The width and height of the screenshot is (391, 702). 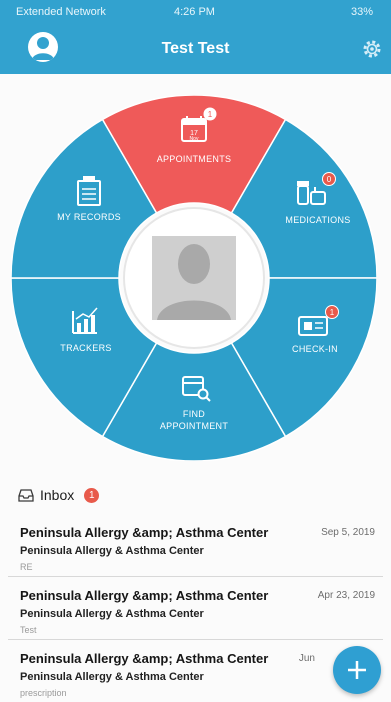 I want to click on message-subject: RE, so click(x=26, y=567).